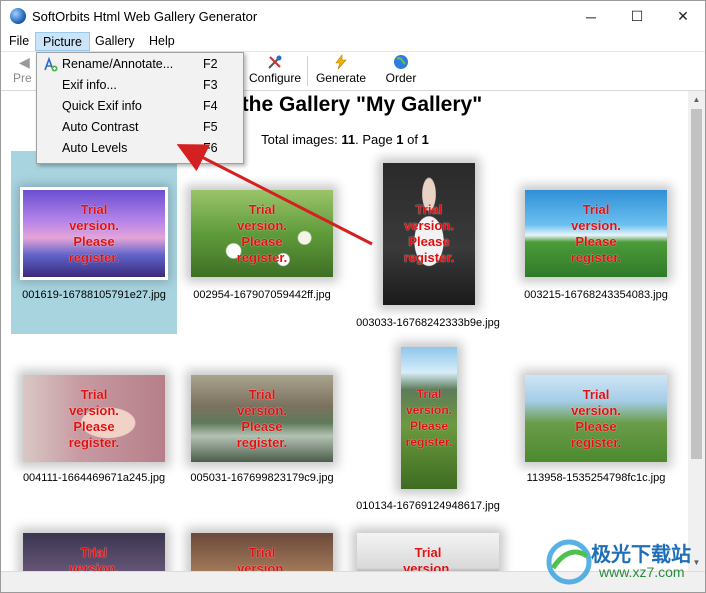  Describe the element at coordinates (341, 62) in the screenshot. I see `lightning-icon` at that location.